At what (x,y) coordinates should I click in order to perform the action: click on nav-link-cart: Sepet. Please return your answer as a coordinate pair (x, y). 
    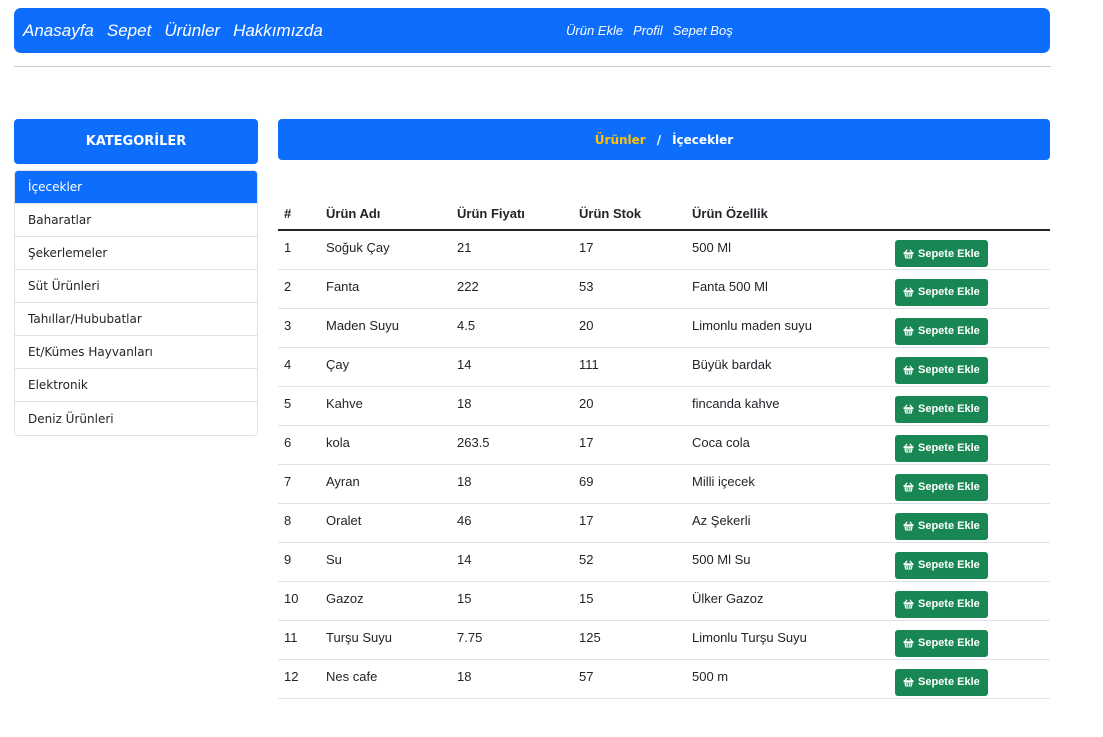
    Looking at the image, I should click on (129, 31).